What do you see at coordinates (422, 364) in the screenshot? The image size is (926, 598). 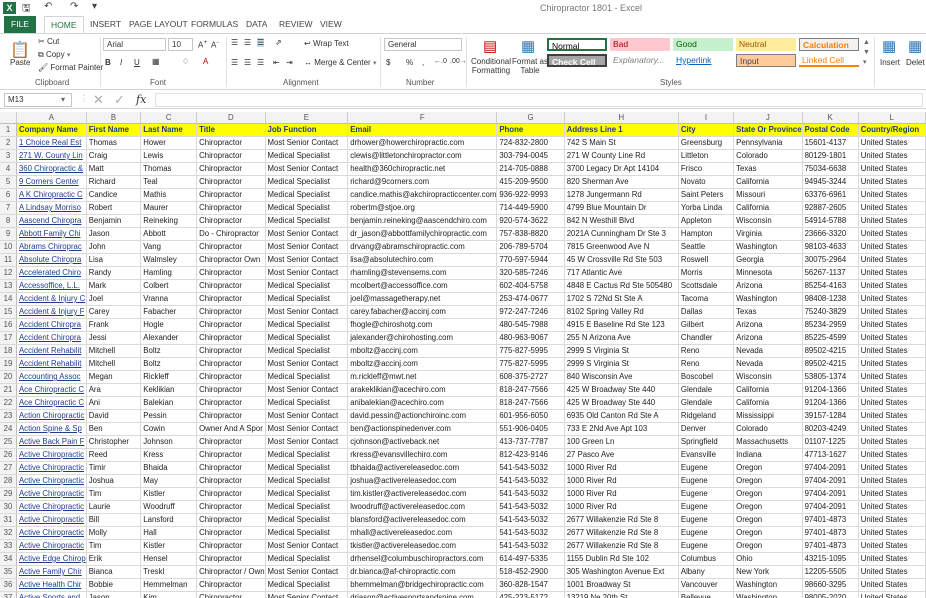 I see `cell: mboltz@accinj.com` at bounding box center [422, 364].